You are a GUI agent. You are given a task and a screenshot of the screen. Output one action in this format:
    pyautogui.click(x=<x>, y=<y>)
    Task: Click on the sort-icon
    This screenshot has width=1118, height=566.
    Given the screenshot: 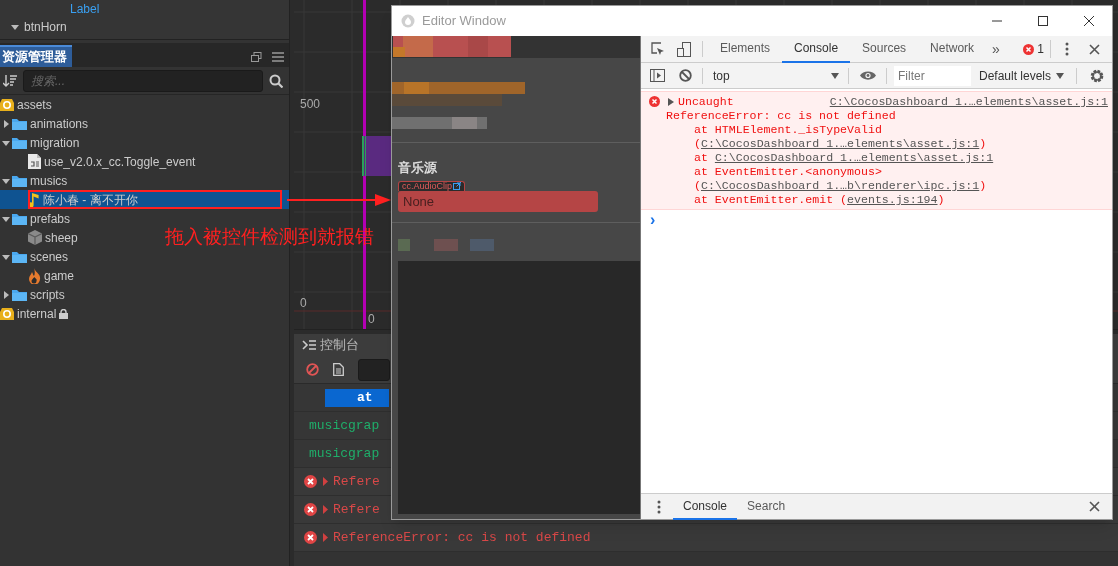 What is the action you would take?
    pyautogui.click(x=10, y=80)
    